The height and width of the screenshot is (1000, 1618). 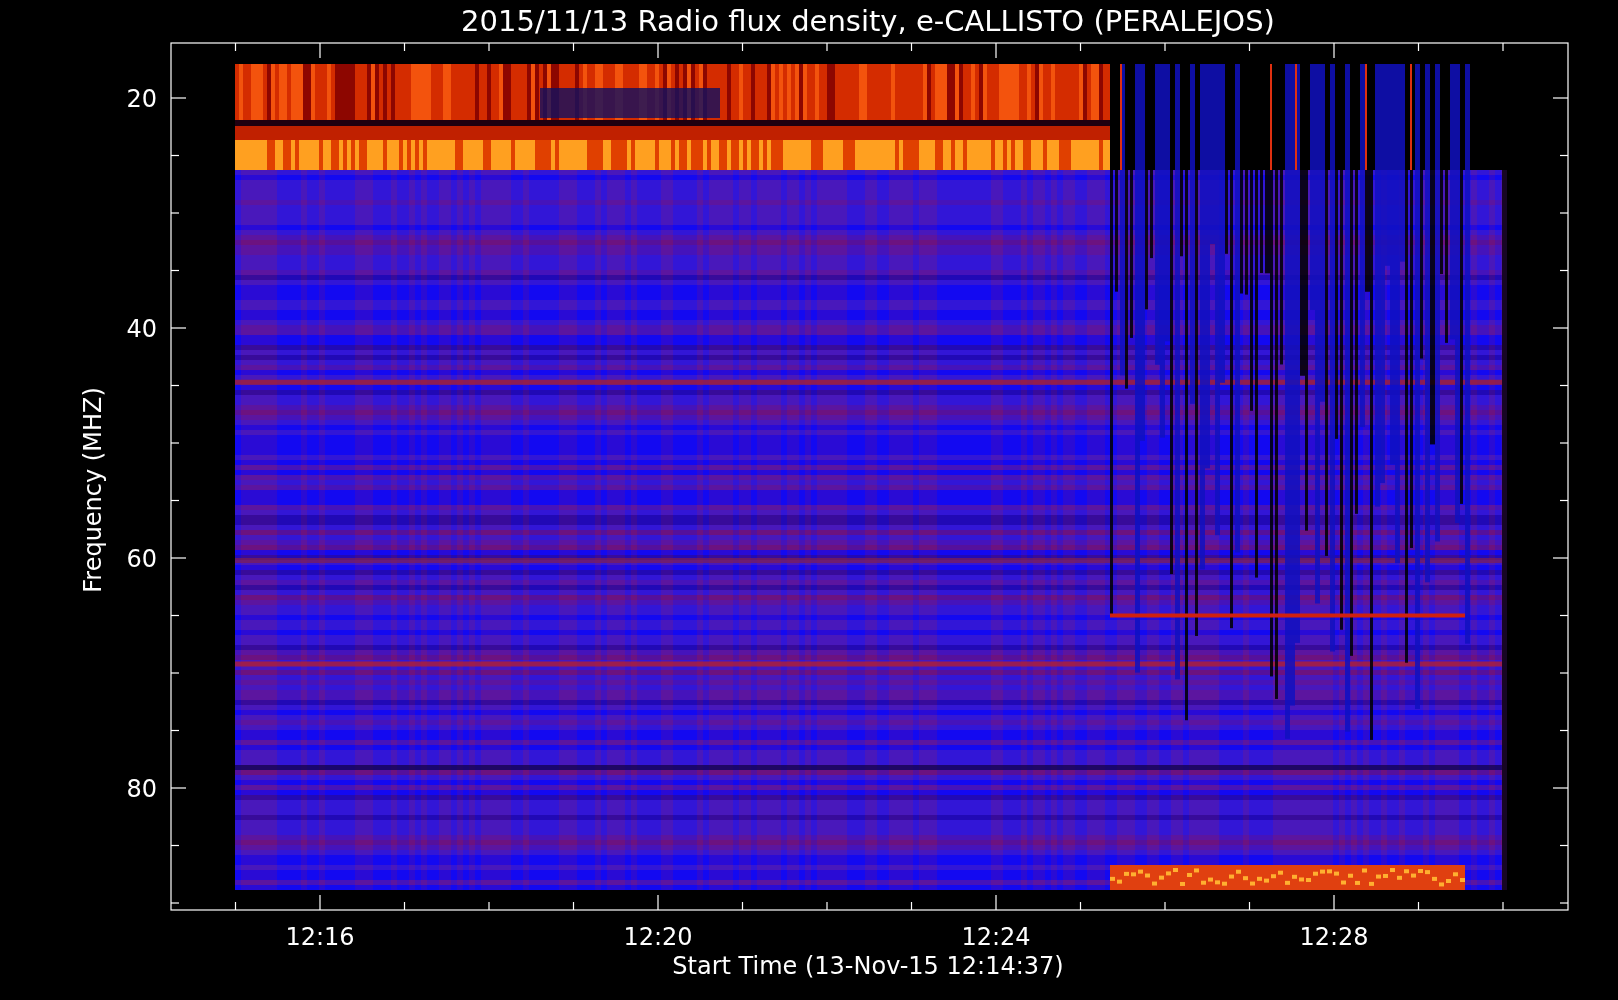 What do you see at coordinates (141, 559) in the screenshot?
I see `y-tick-label: 60` at bounding box center [141, 559].